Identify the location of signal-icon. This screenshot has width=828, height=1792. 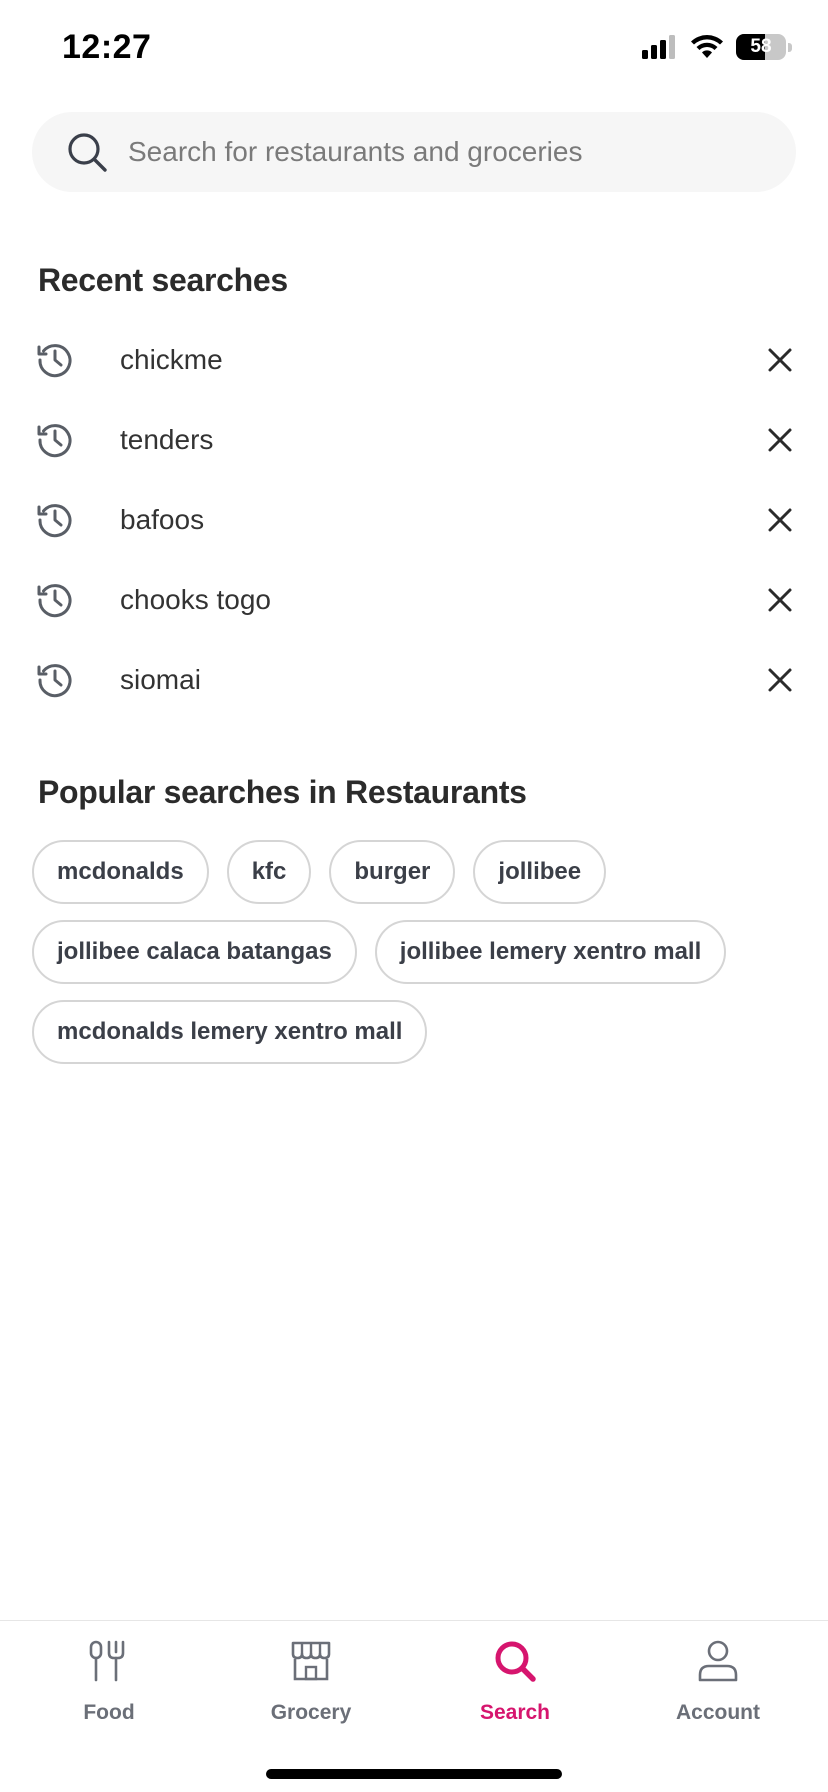
(658, 47).